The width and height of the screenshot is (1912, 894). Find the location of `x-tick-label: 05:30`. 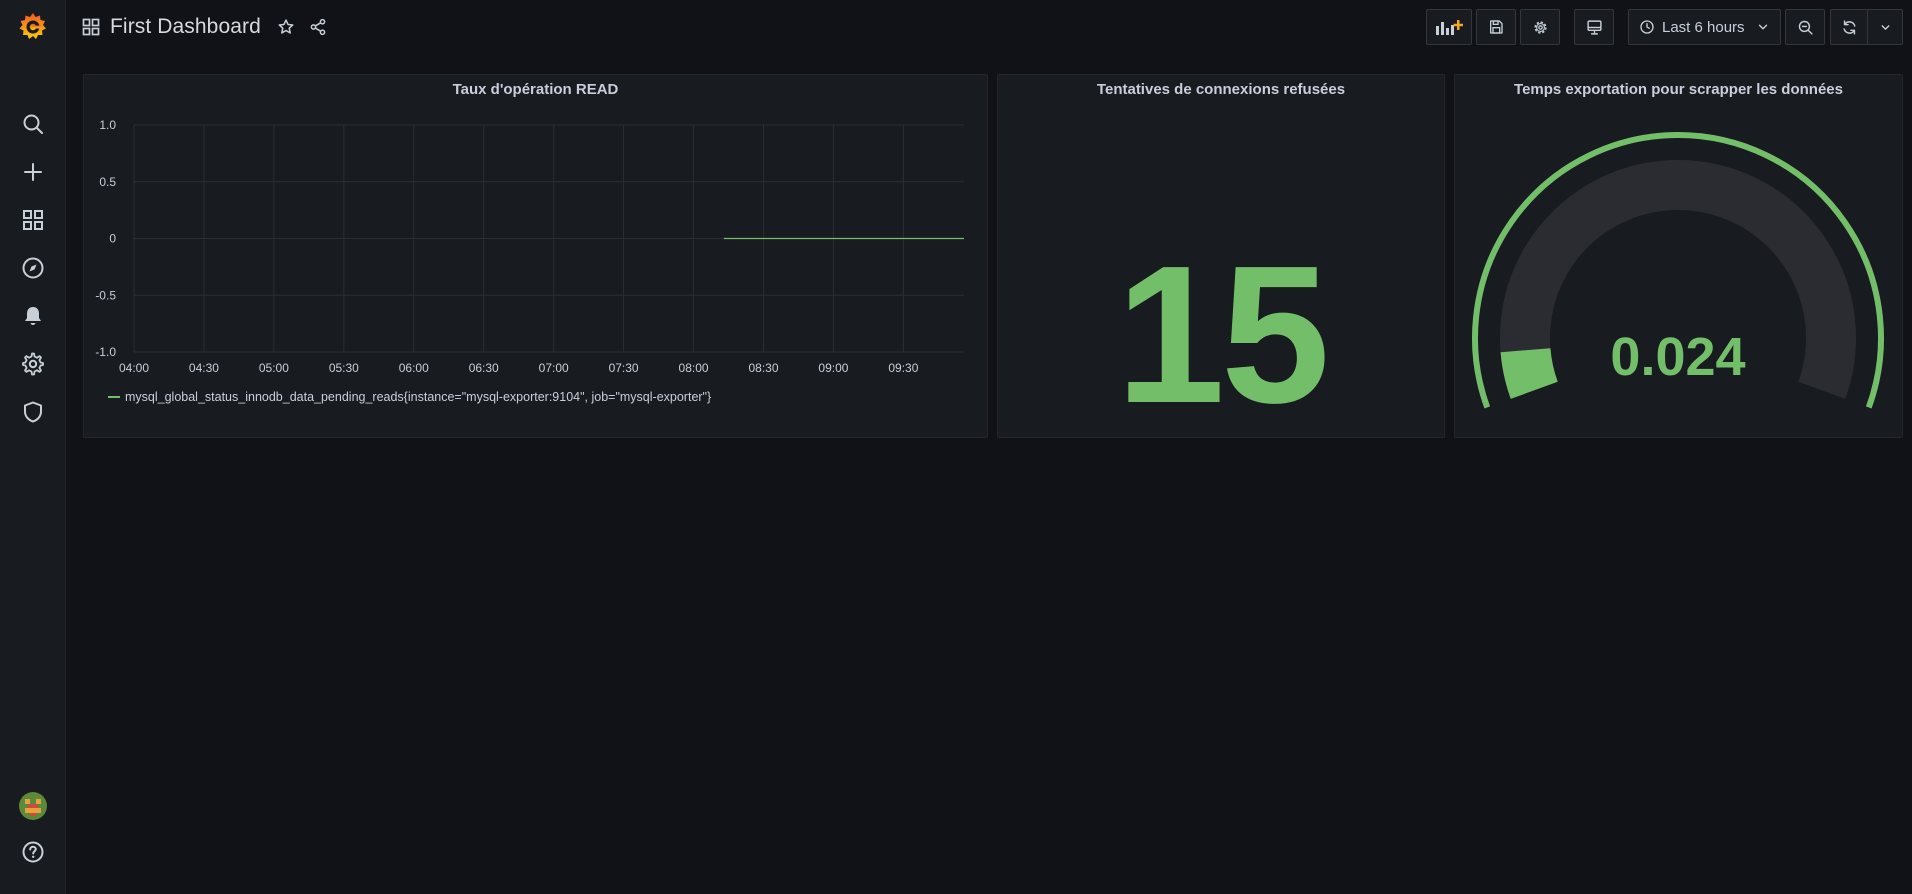

x-tick-label: 05:30 is located at coordinates (344, 368).